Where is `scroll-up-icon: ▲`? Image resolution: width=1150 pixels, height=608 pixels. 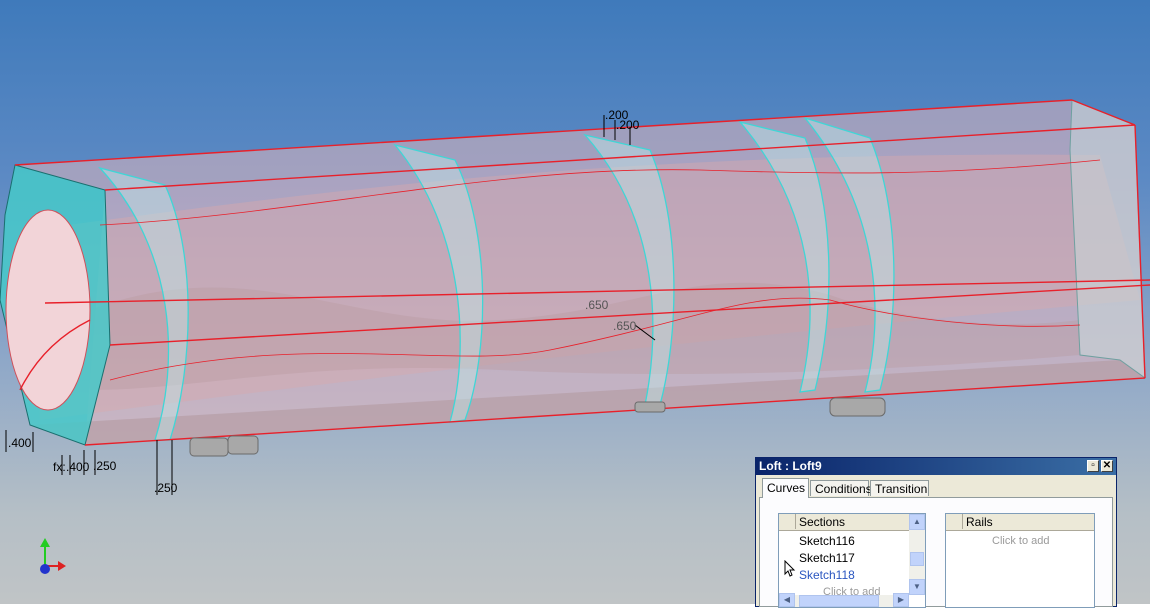
scroll-up-icon: ▲ is located at coordinates (917, 522).